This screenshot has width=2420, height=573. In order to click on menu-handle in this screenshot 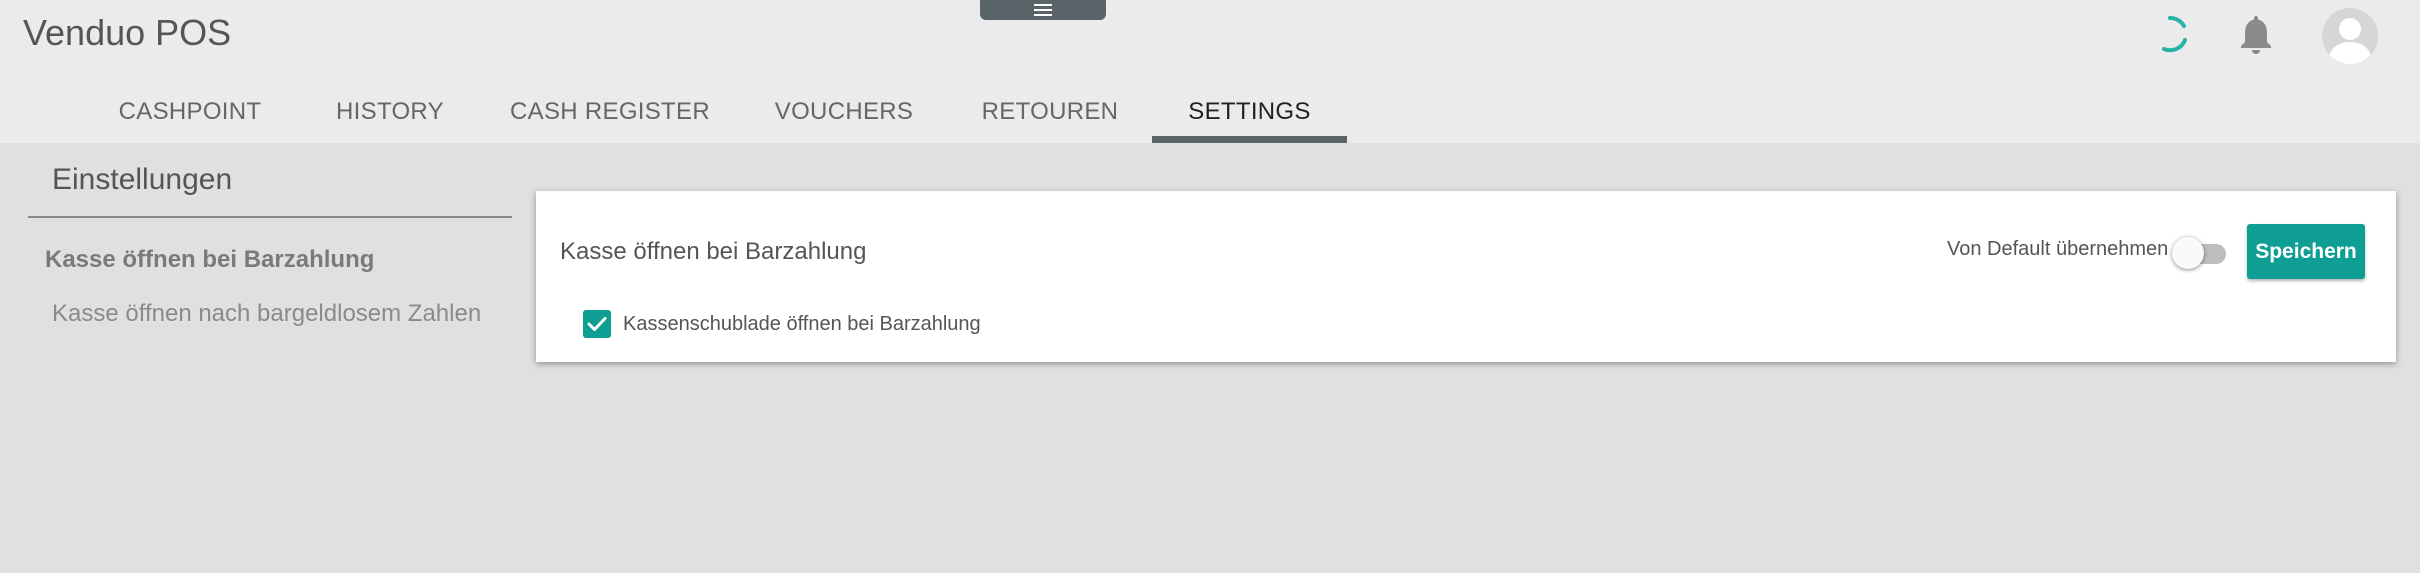, I will do `click(1043, 10)`.